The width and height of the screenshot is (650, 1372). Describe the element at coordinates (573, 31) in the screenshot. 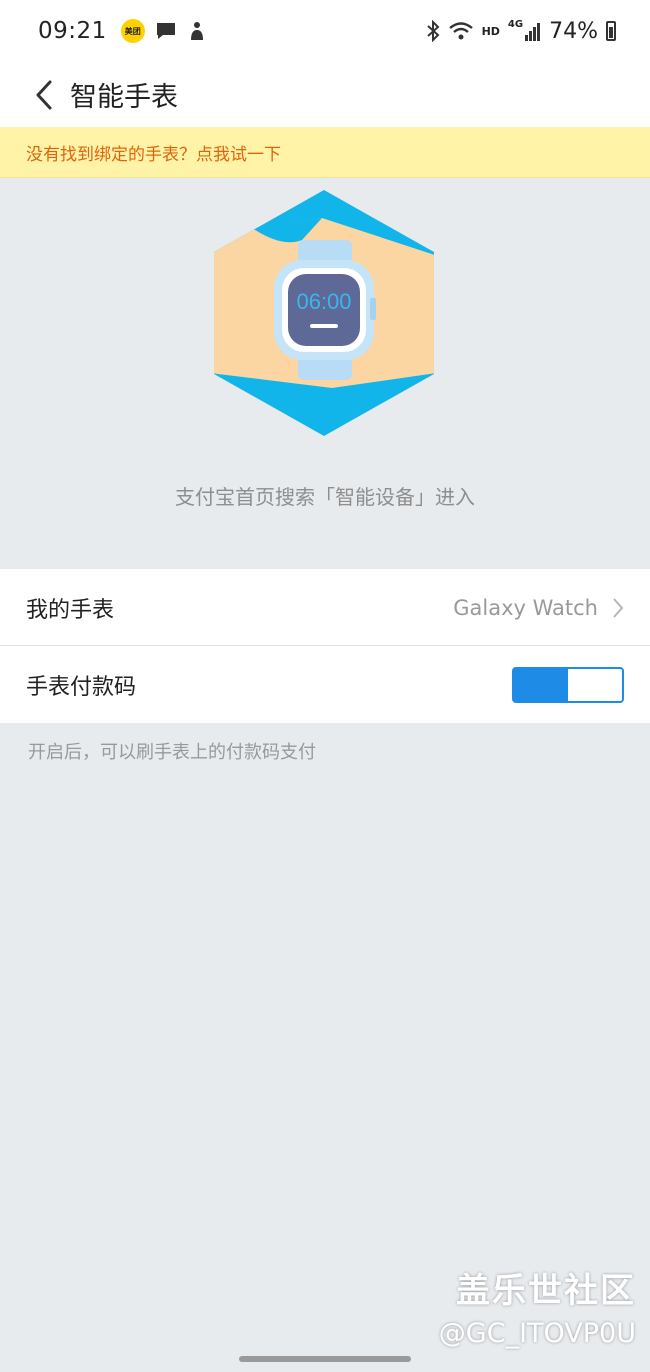

I see `battery-percent: 74%` at that location.